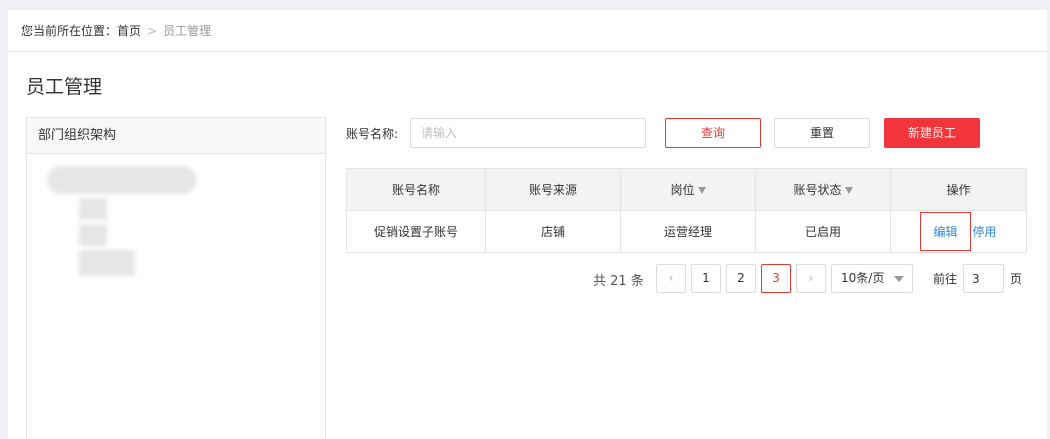  Describe the element at coordinates (416, 189) in the screenshot. I see `column-header-account-name: 账号名称` at that location.